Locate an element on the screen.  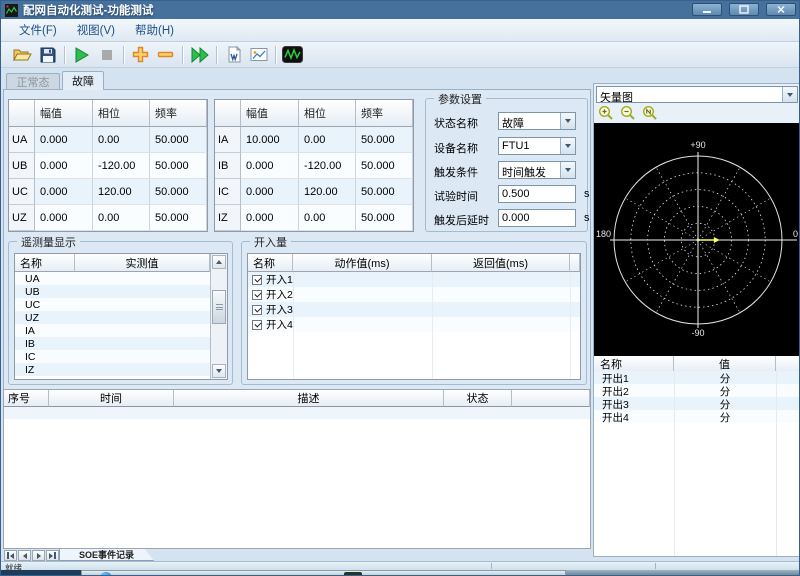
digital-output-row: 开出1 分 is located at coordinates (696, 378).